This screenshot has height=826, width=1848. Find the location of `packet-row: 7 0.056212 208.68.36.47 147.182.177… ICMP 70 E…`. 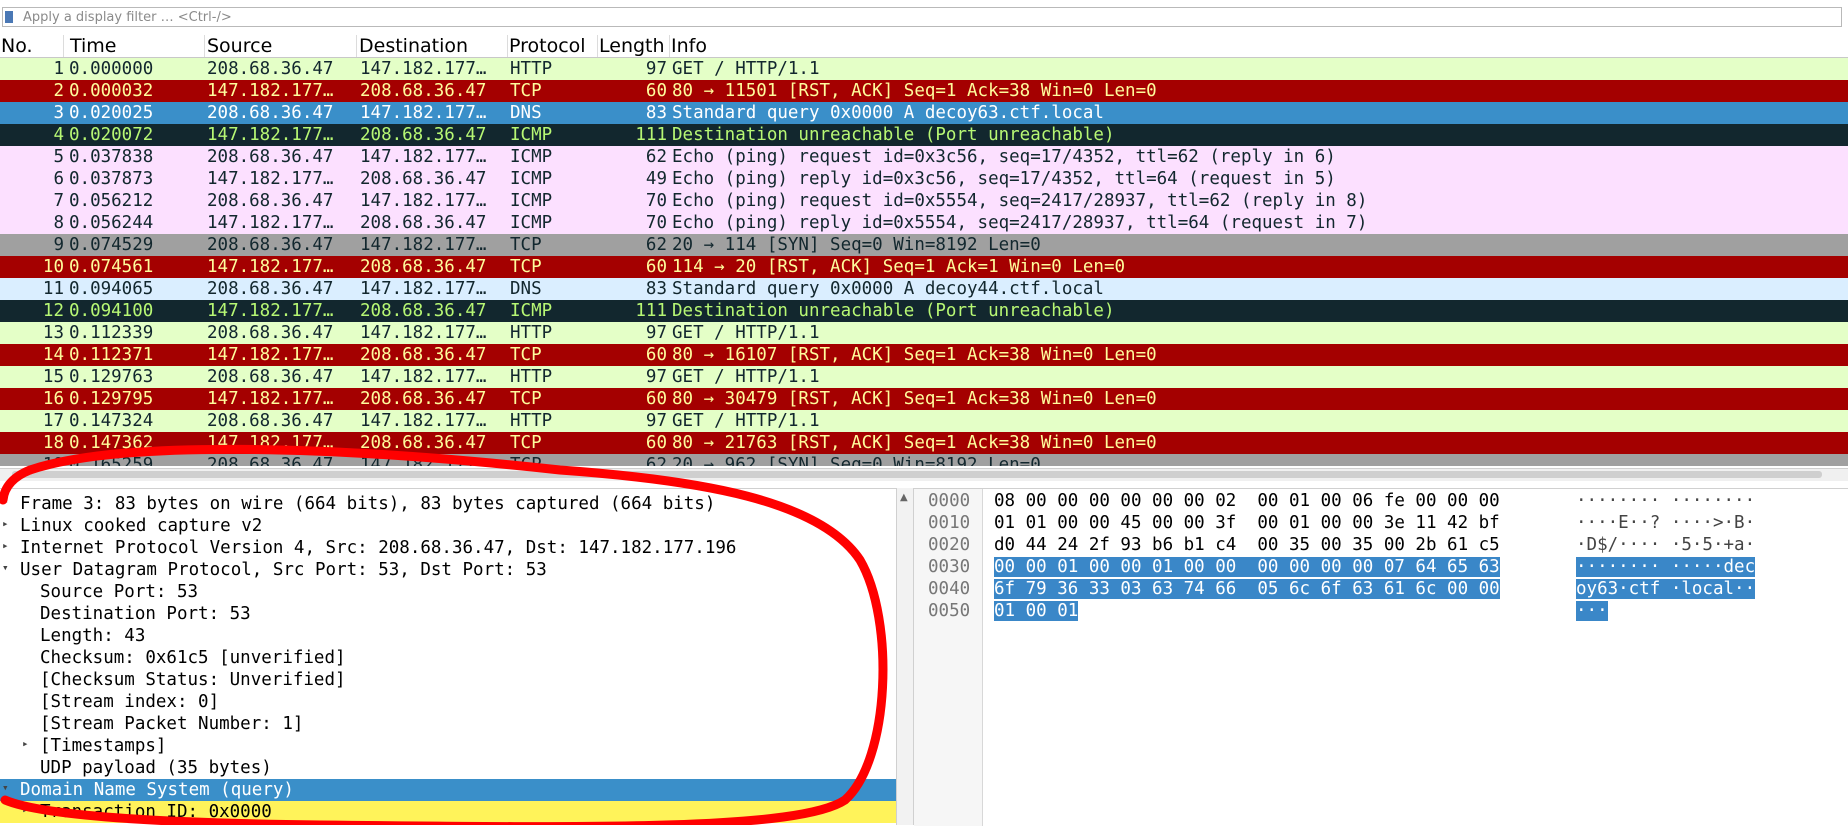

packet-row: 7 0.056212 208.68.36.47 147.182.177… ICMP 70 E… is located at coordinates (924, 201).